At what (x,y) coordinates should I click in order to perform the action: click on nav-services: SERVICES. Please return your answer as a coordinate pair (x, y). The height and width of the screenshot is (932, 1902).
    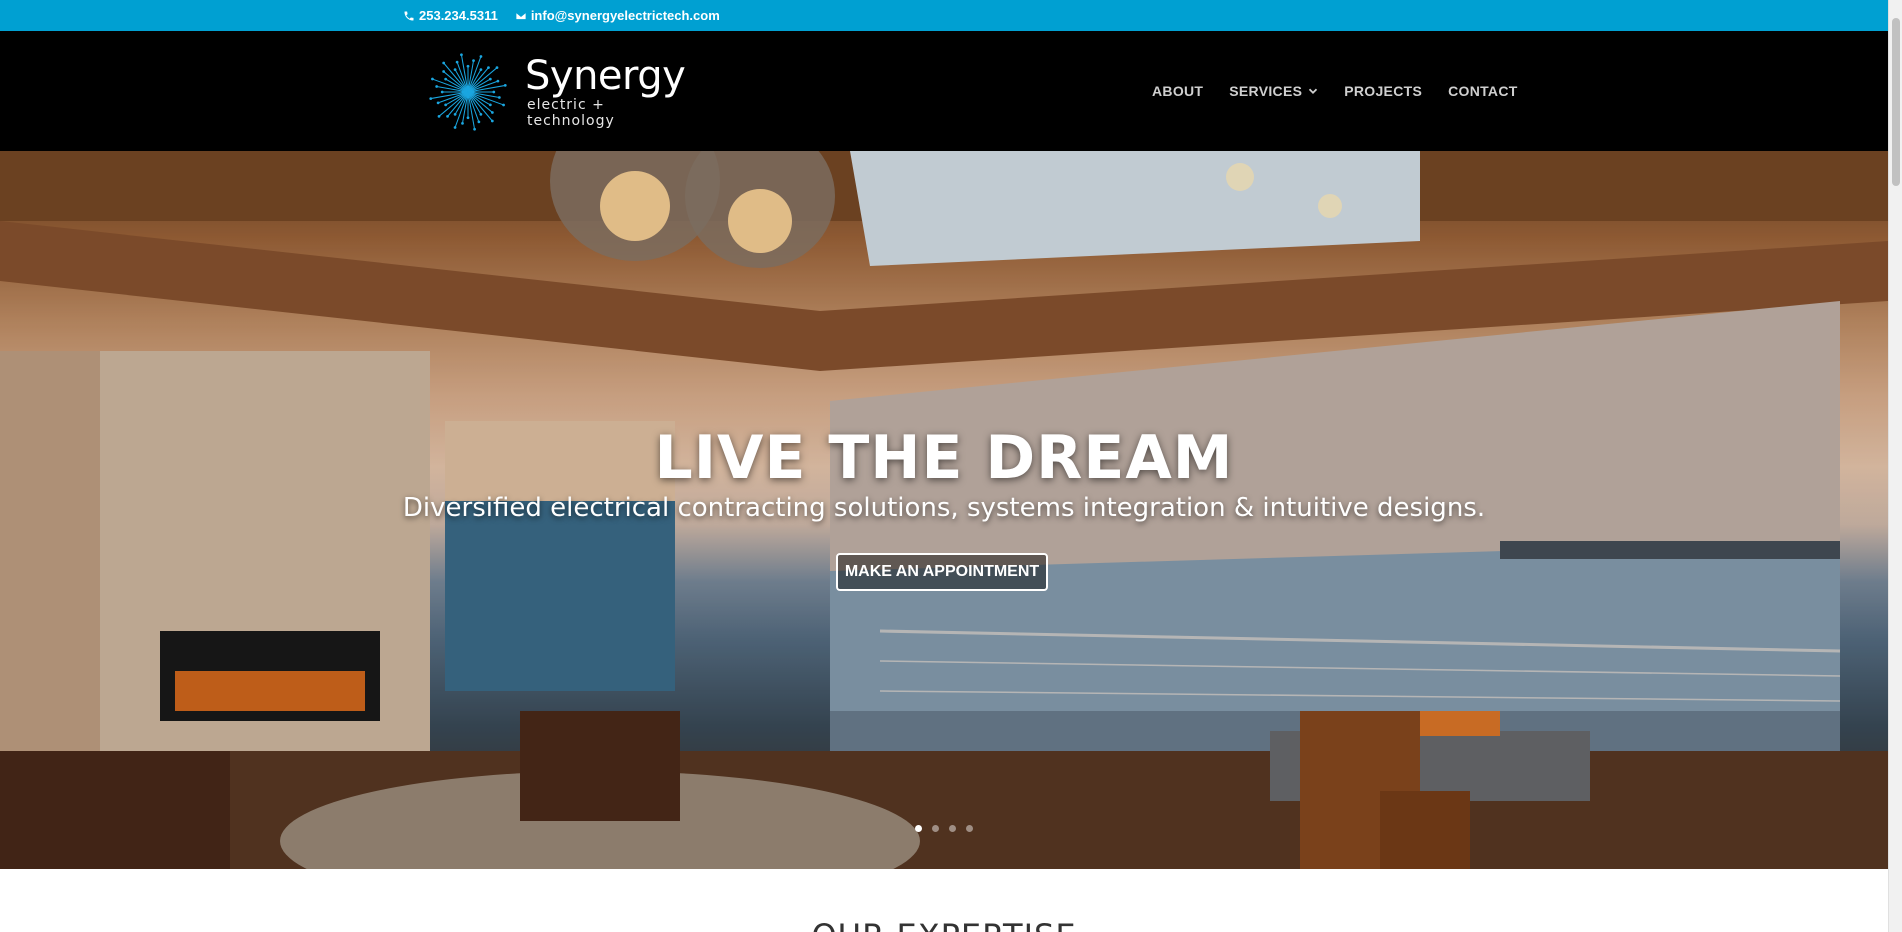
    Looking at the image, I should click on (1273, 91).